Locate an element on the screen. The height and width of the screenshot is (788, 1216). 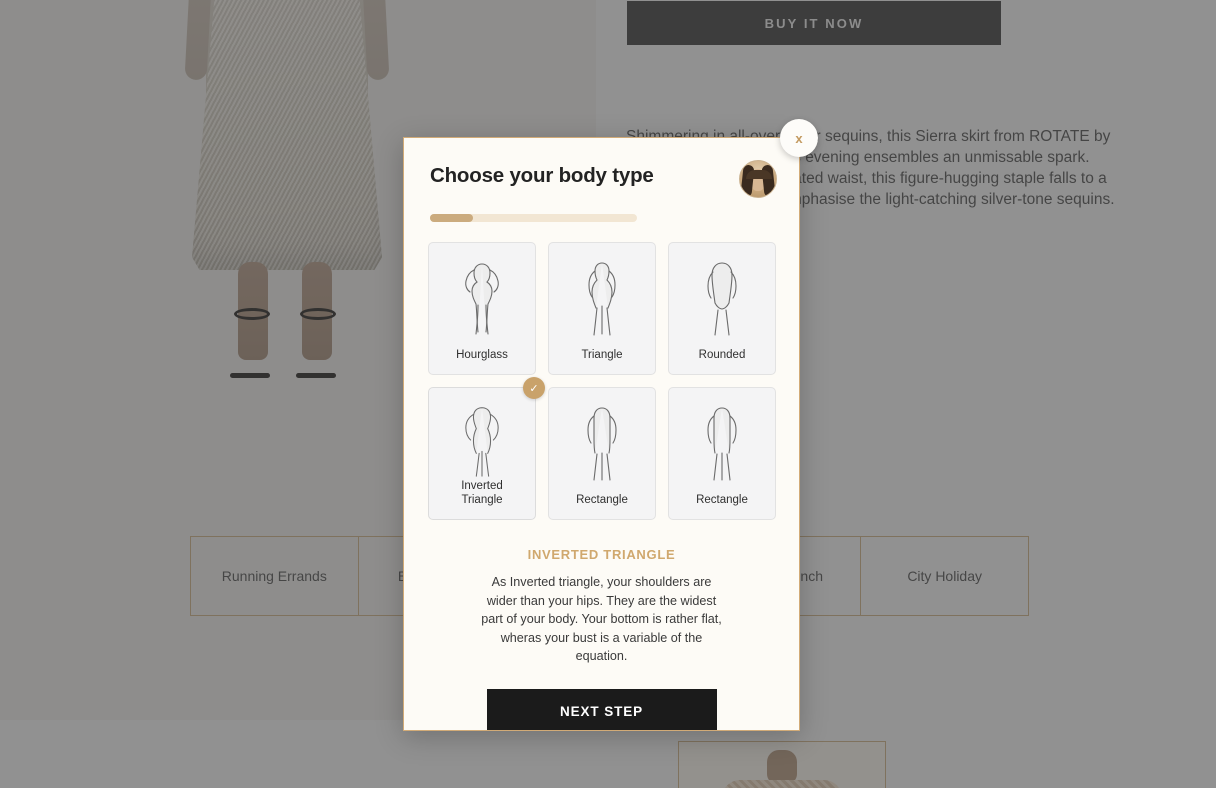
rounded-body-icon is located at coordinates (722, 299).